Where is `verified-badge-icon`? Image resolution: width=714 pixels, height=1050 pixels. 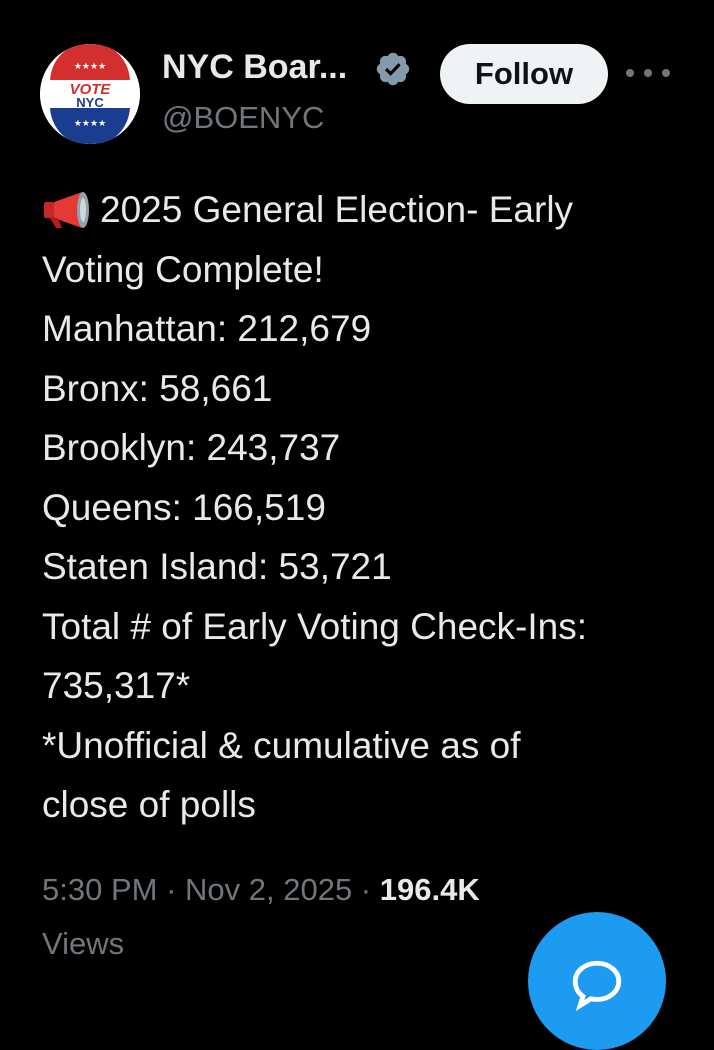 verified-badge-icon is located at coordinates (393, 69).